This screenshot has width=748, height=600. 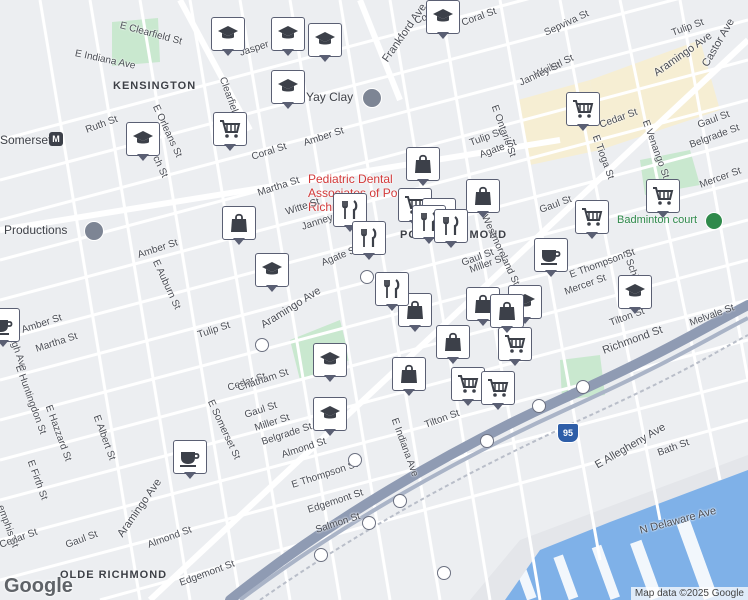 What do you see at coordinates (714, 221) in the screenshot?
I see `badminton-pin-icon` at bounding box center [714, 221].